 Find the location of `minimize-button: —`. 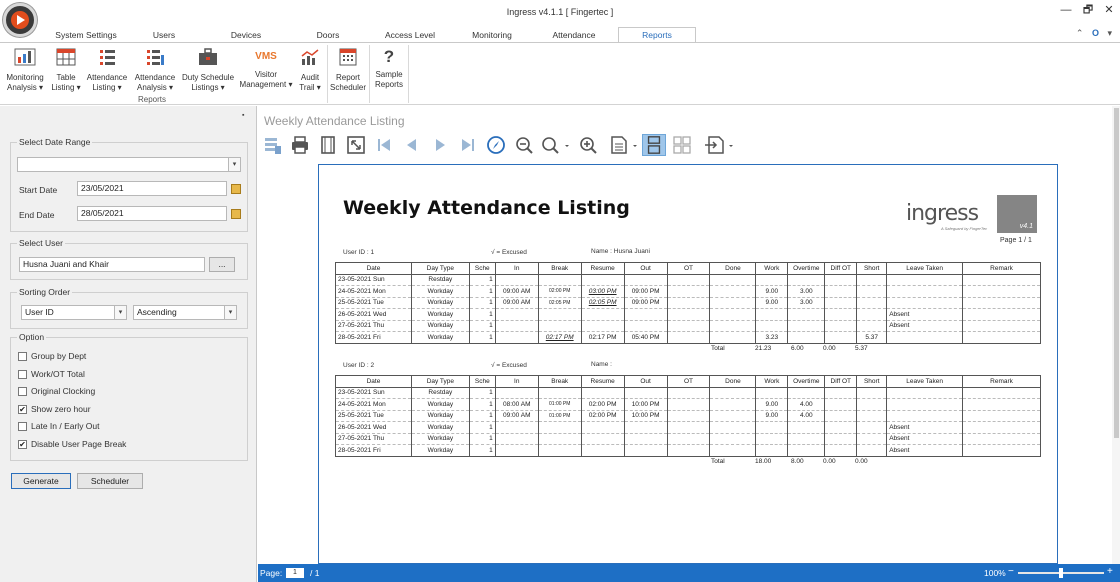

minimize-button: — is located at coordinates (1066, 10).